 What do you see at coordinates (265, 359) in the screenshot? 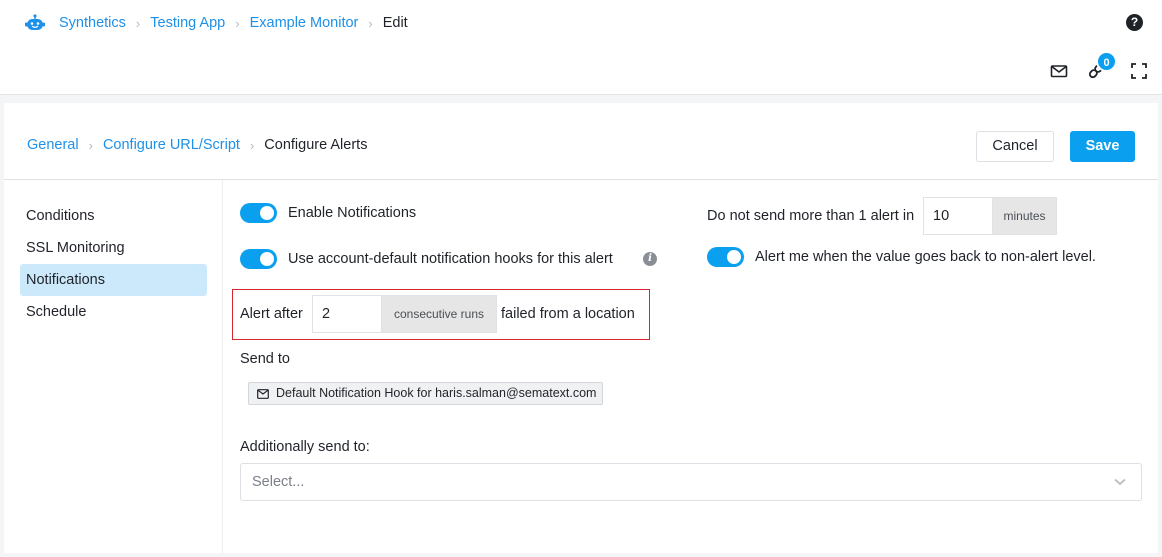
I see `send-to-label: Send to` at bounding box center [265, 359].